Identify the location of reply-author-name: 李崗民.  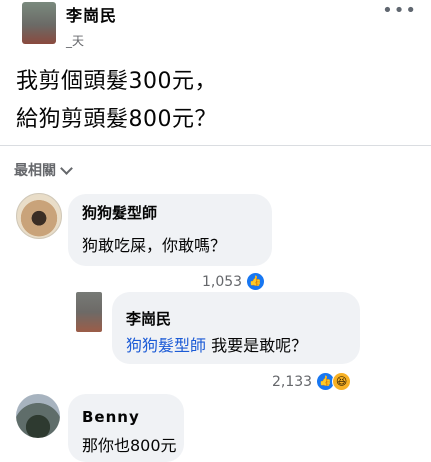
(148, 318).